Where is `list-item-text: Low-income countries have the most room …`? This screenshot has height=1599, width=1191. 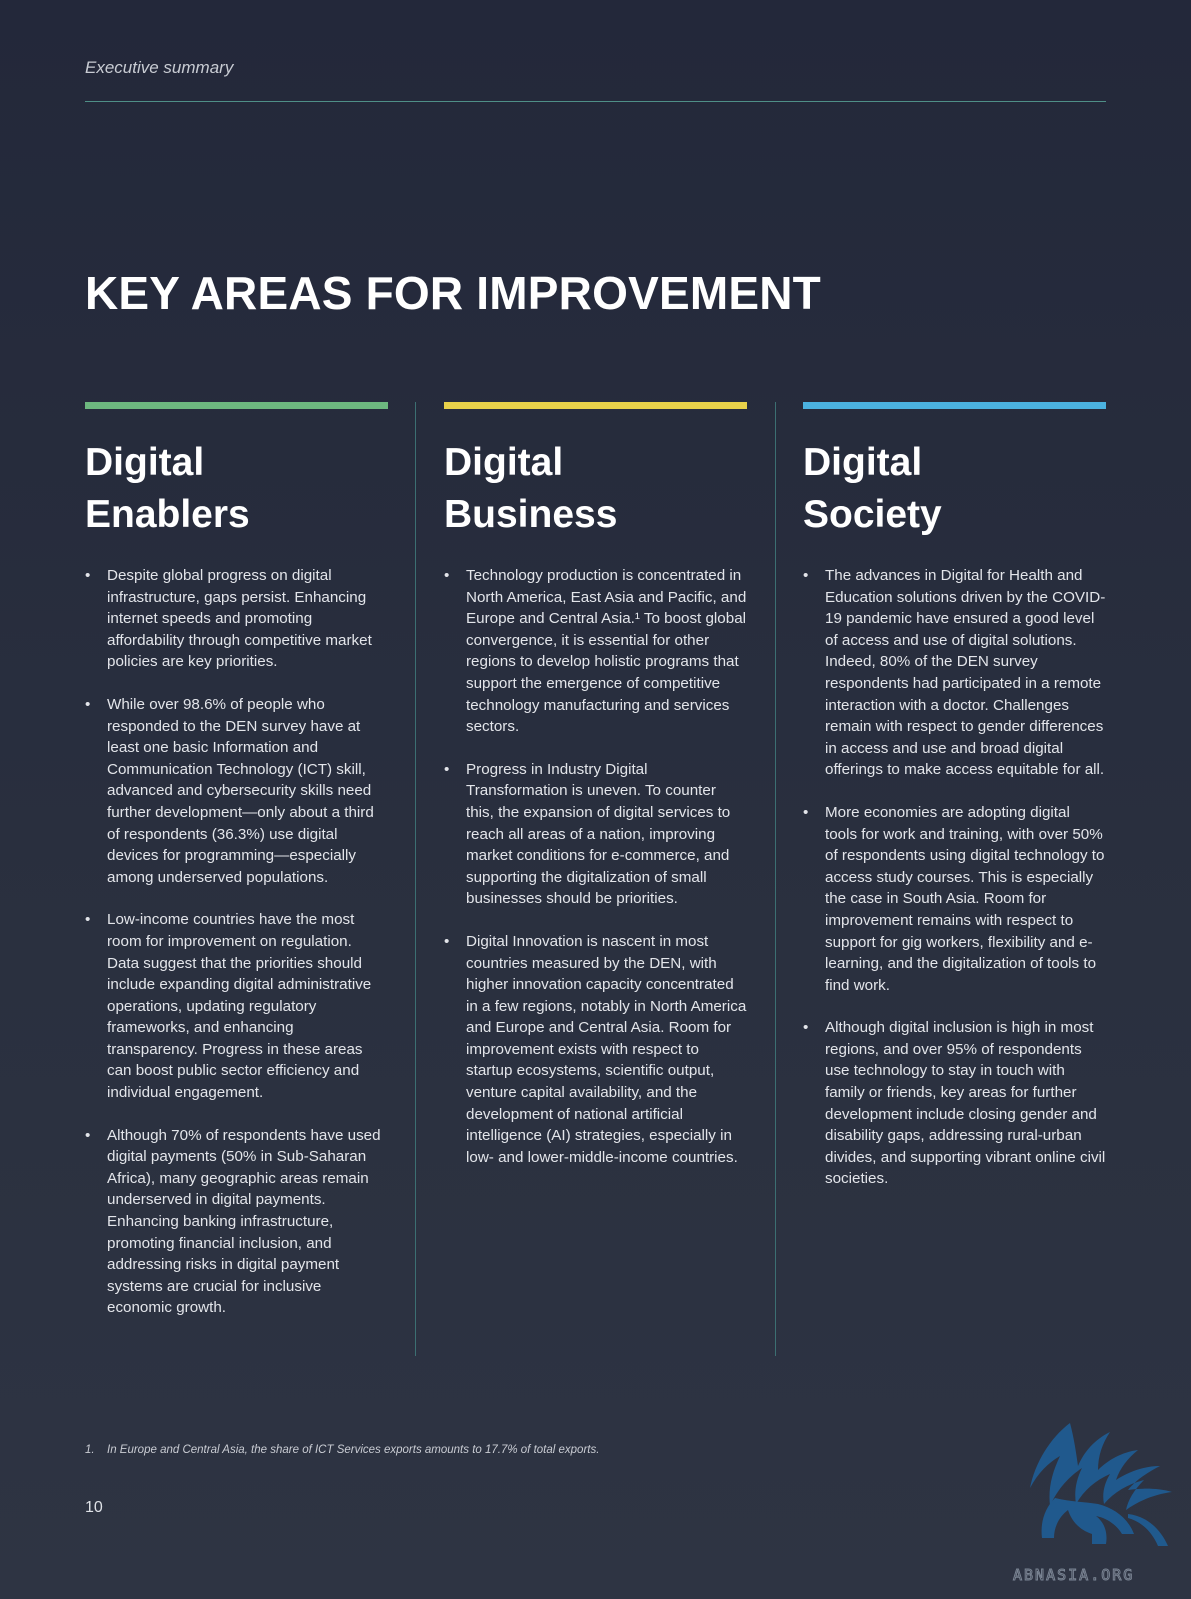
list-item-text: Low-income countries have the most room … is located at coordinates (239, 1006).